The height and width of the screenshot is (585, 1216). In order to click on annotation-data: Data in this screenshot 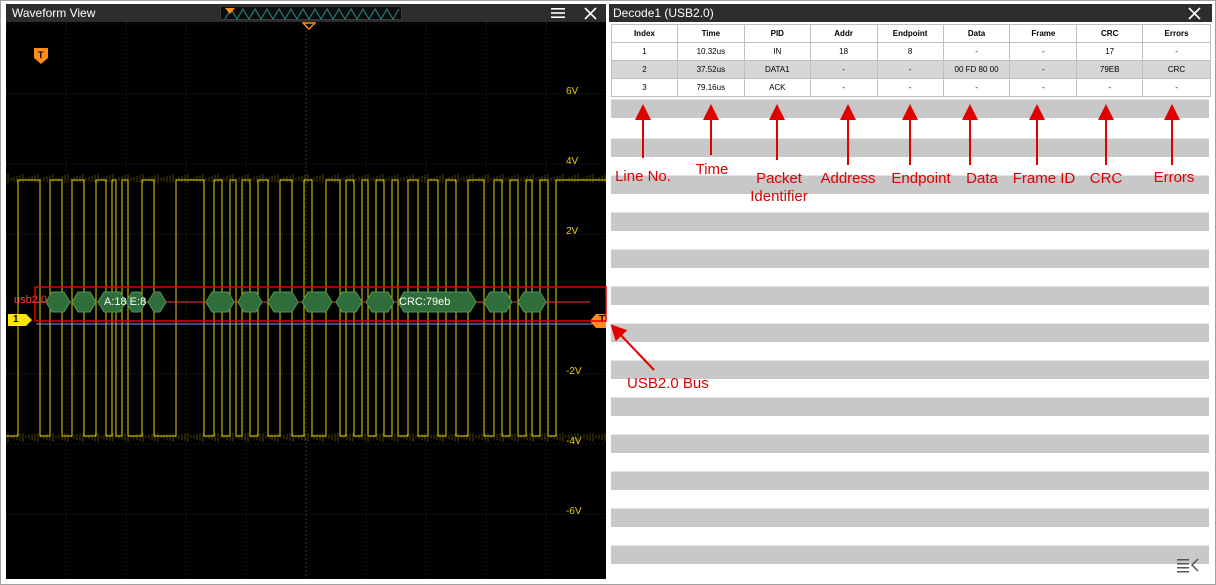, I will do `click(982, 178)`.